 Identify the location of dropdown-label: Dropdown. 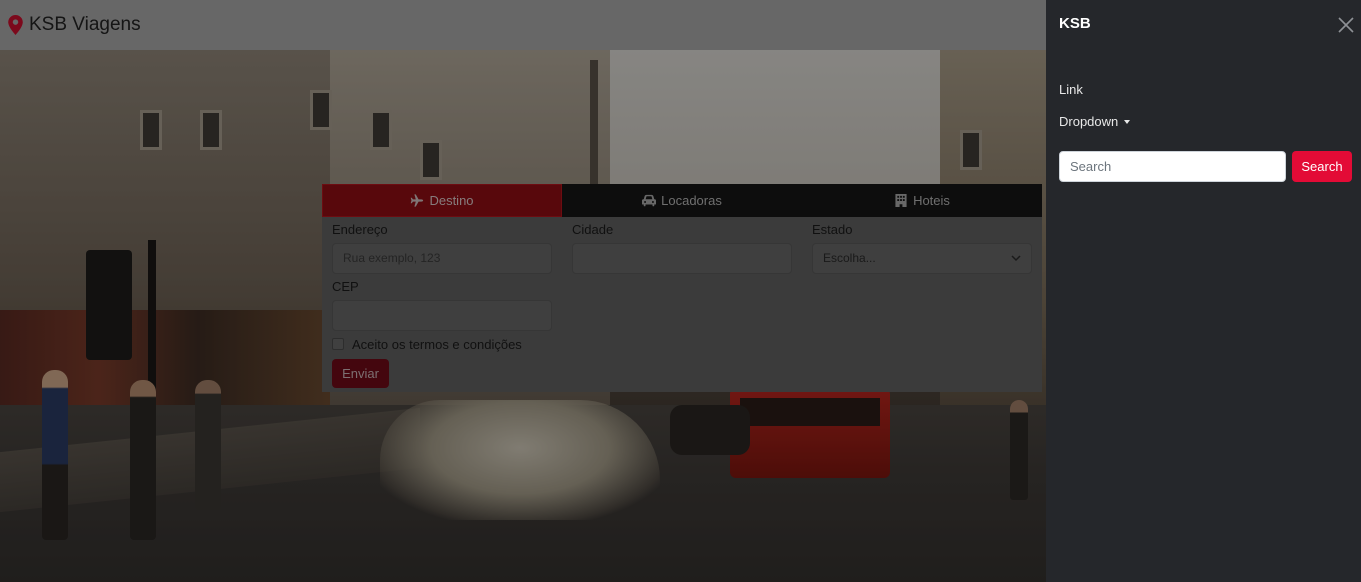
(1089, 121).